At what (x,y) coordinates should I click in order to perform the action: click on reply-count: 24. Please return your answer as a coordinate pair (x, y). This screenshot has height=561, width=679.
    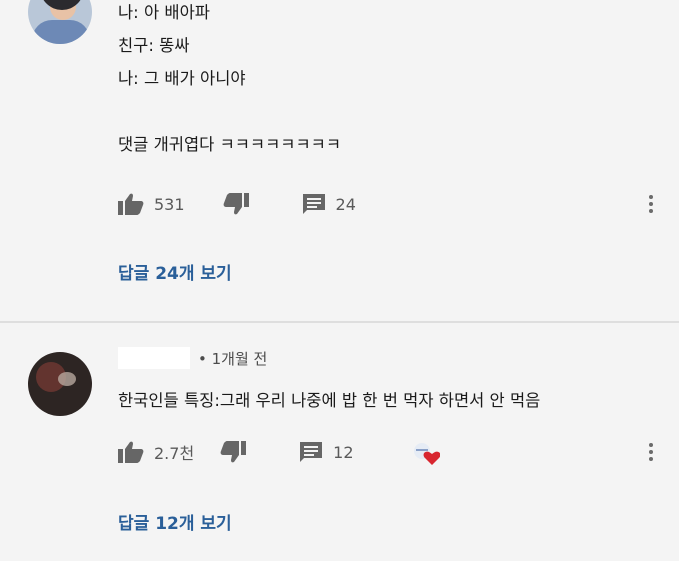
    Looking at the image, I should click on (345, 204).